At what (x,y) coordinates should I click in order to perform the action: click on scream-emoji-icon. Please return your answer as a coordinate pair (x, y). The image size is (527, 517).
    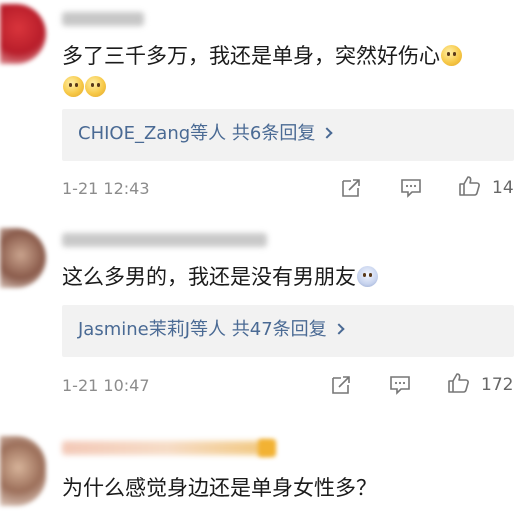
    Looking at the image, I should click on (367, 276).